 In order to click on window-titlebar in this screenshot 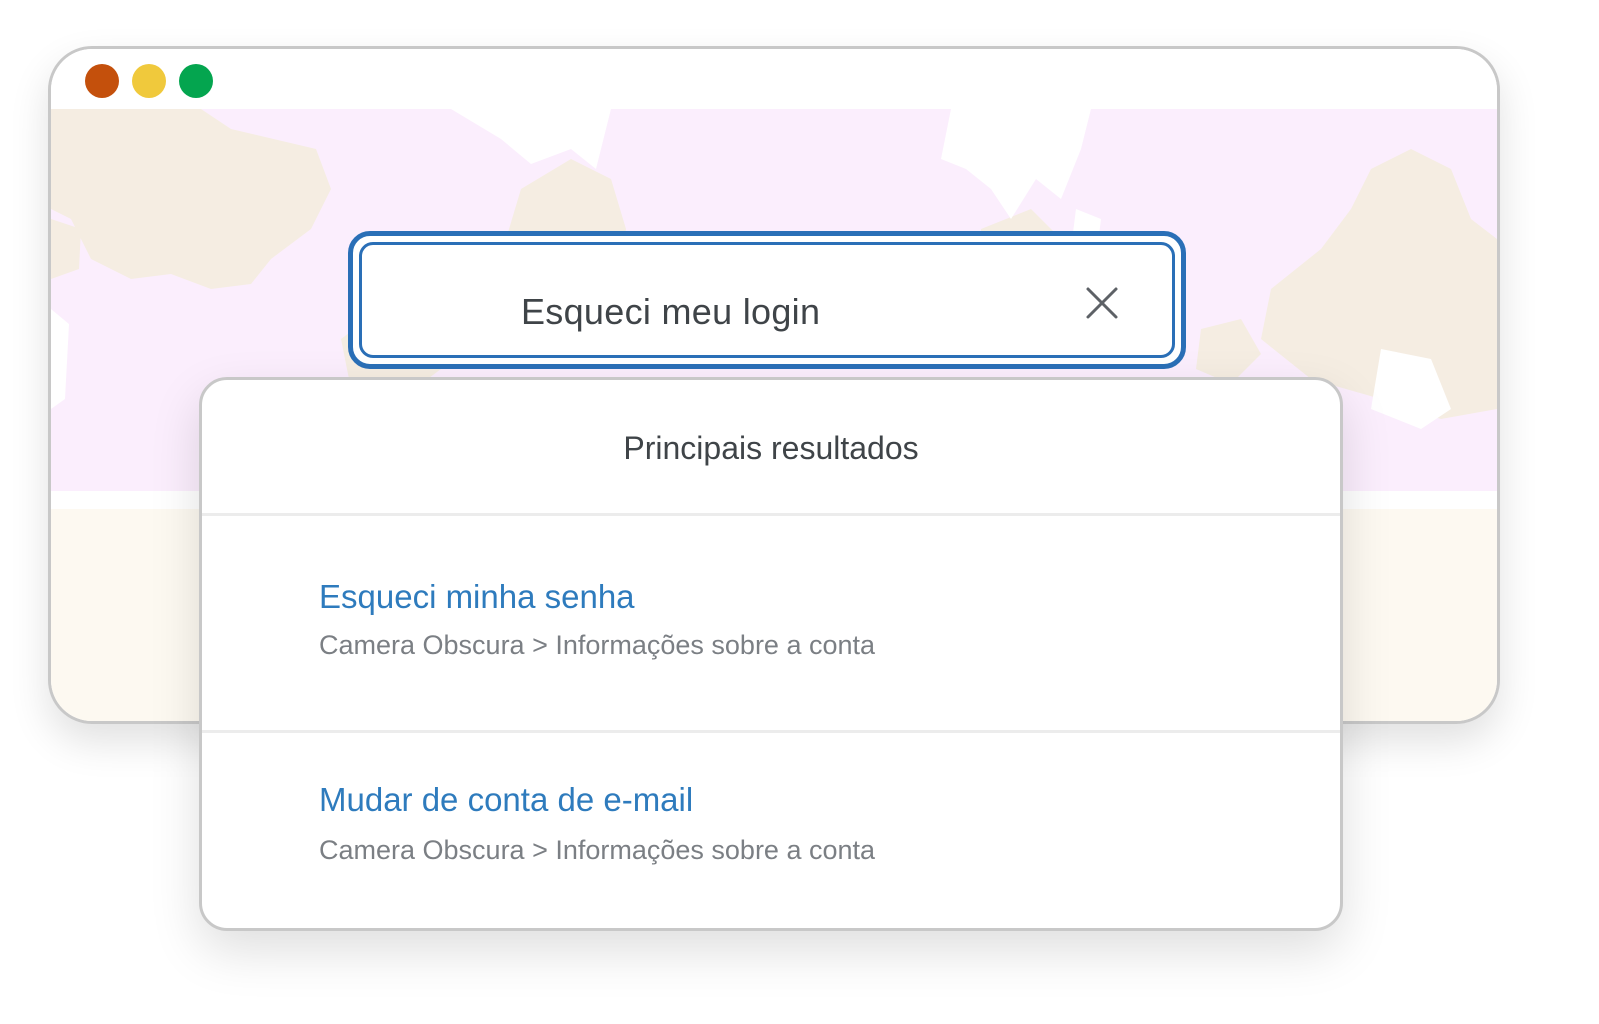, I will do `click(774, 79)`.